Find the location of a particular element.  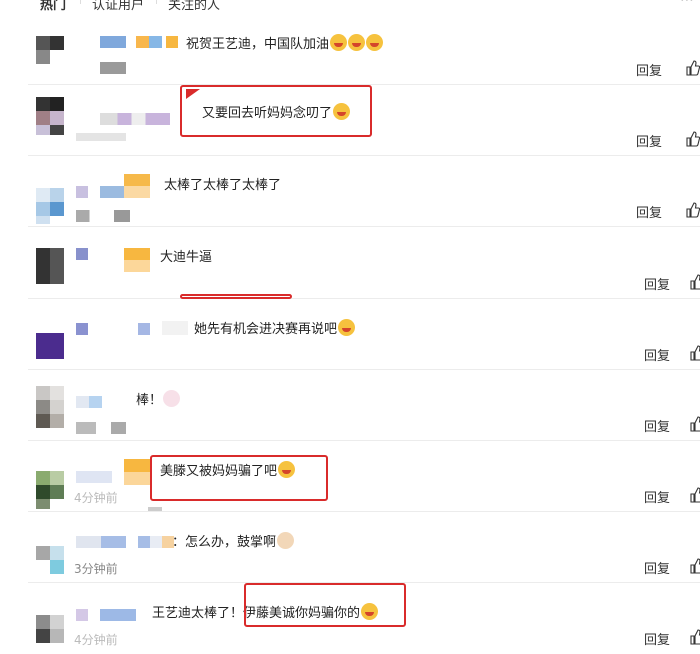

tab-verified-users: 认证用户 is located at coordinates (118, 6).